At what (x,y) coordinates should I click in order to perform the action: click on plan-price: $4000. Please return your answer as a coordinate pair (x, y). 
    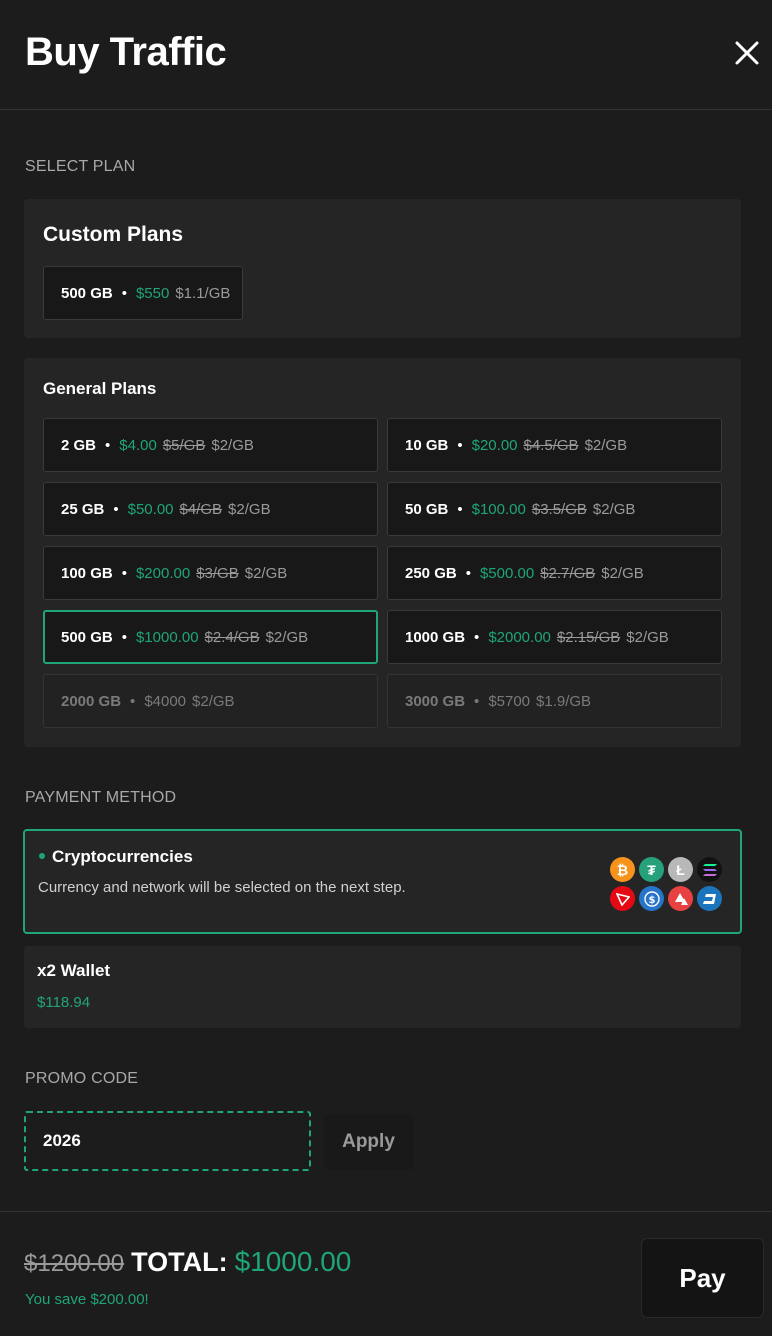
    Looking at the image, I should click on (165, 701).